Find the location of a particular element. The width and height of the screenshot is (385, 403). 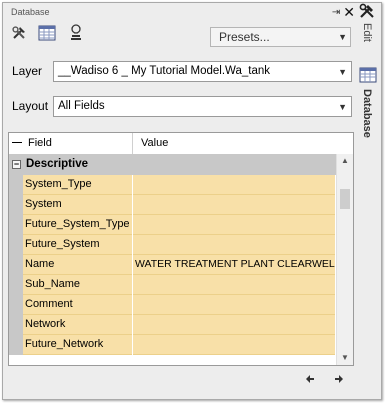

field-name-cell: Comment is located at coordinates (77, 305).